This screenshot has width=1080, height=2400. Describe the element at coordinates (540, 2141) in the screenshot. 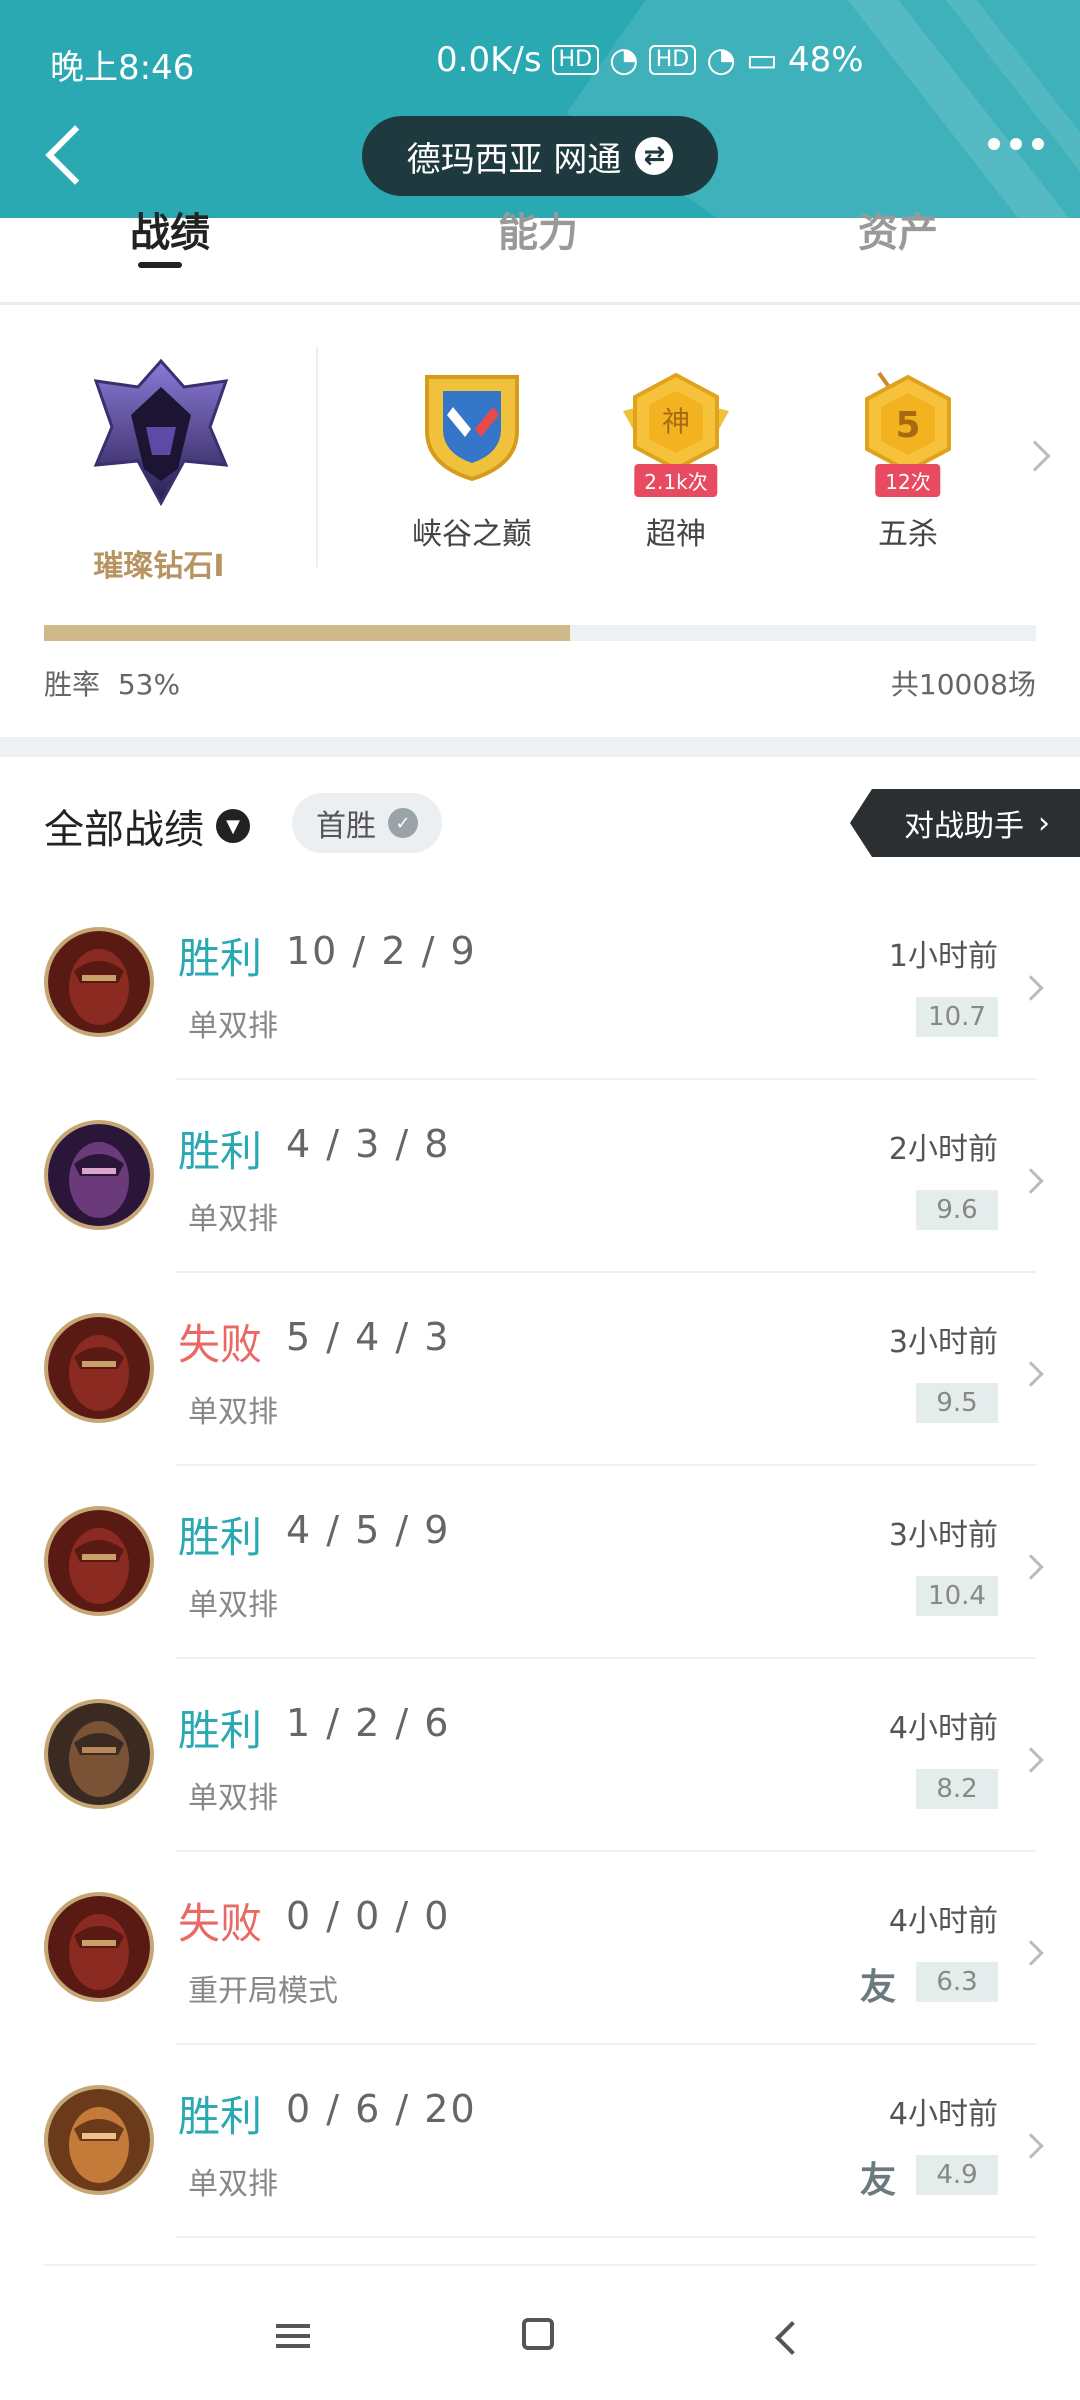

I see `match-row: 胜利 0 / 6 / 20 单双排 4小时前 友 4.9` at that location.